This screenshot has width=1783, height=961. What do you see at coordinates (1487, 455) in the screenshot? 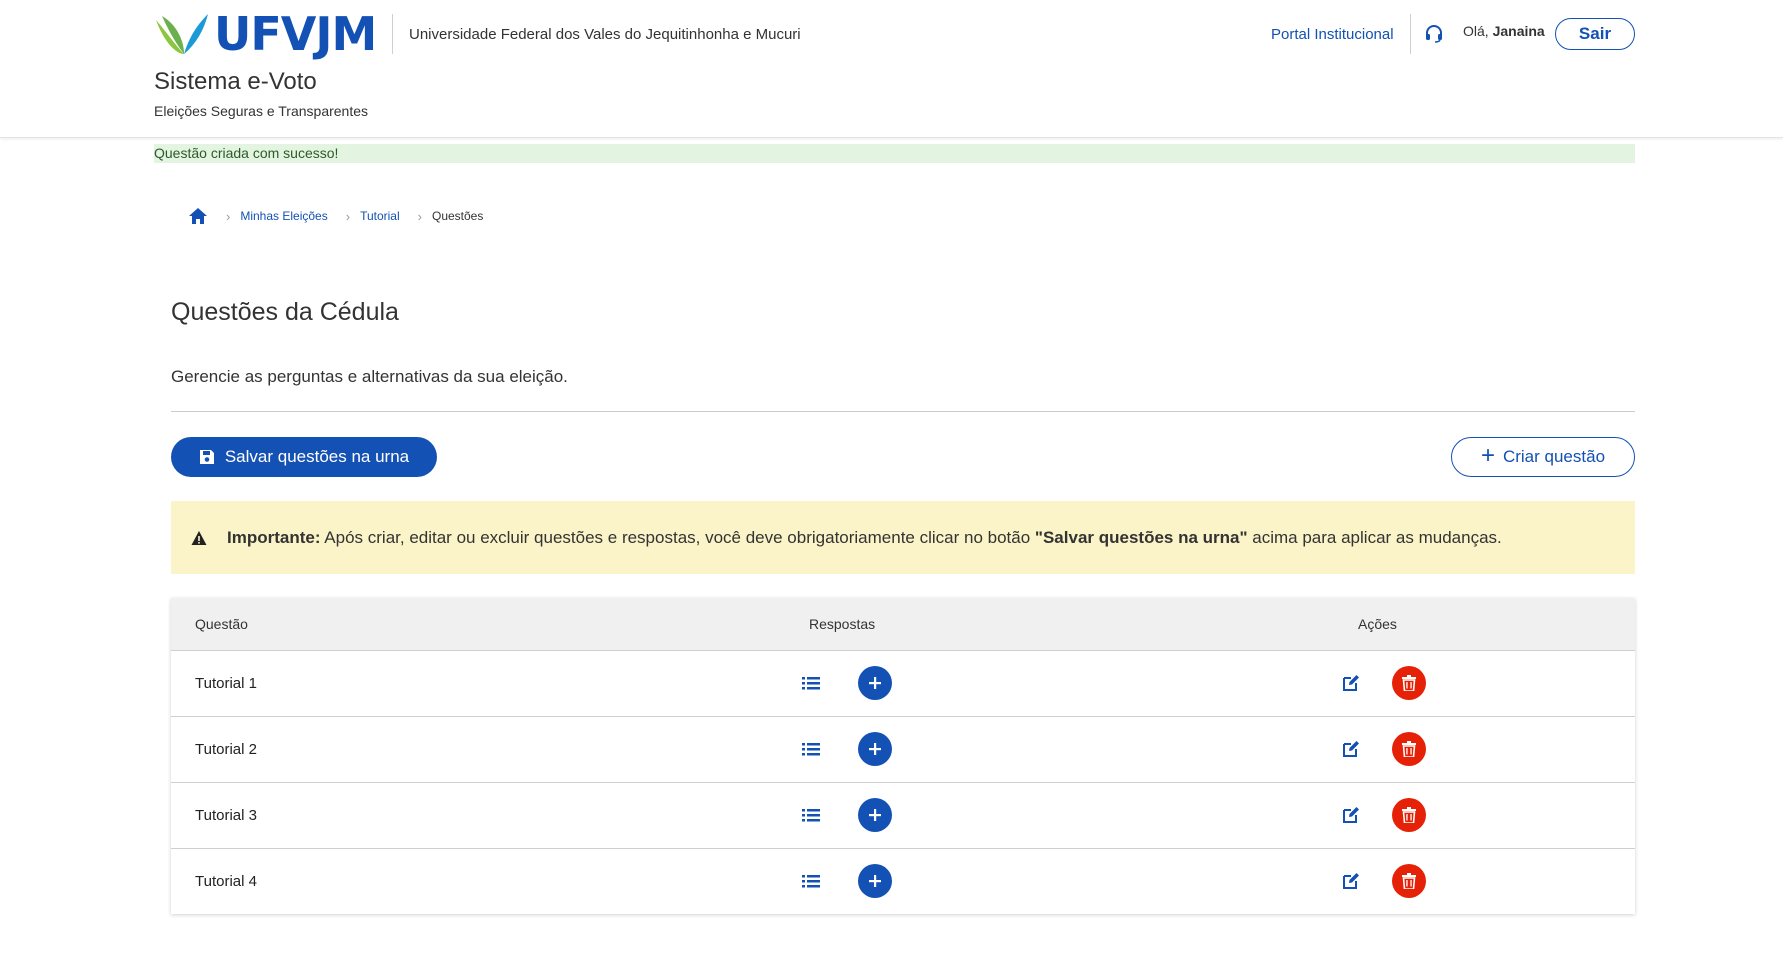
I see `plus-icon: +` at bounding box center [1487, 455].